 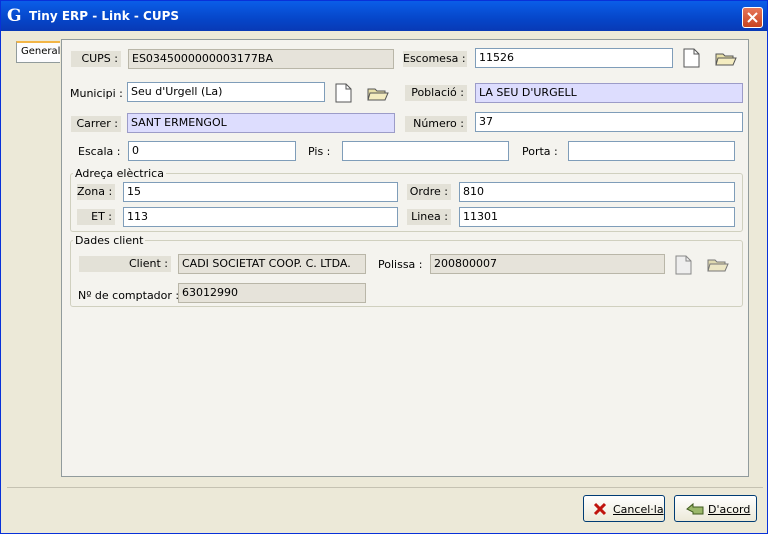 I want to click on carrer-field: SANT ERMENGOL, so click(x=261, y=123).